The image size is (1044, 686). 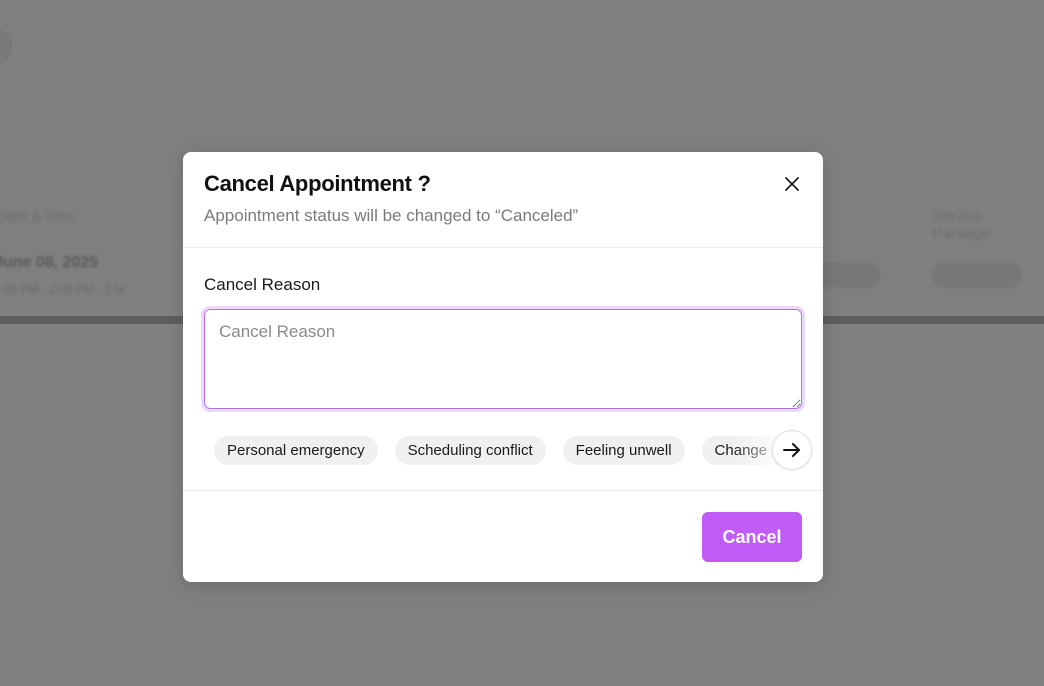 I want to click on close-button, so click(x=792, y=184).